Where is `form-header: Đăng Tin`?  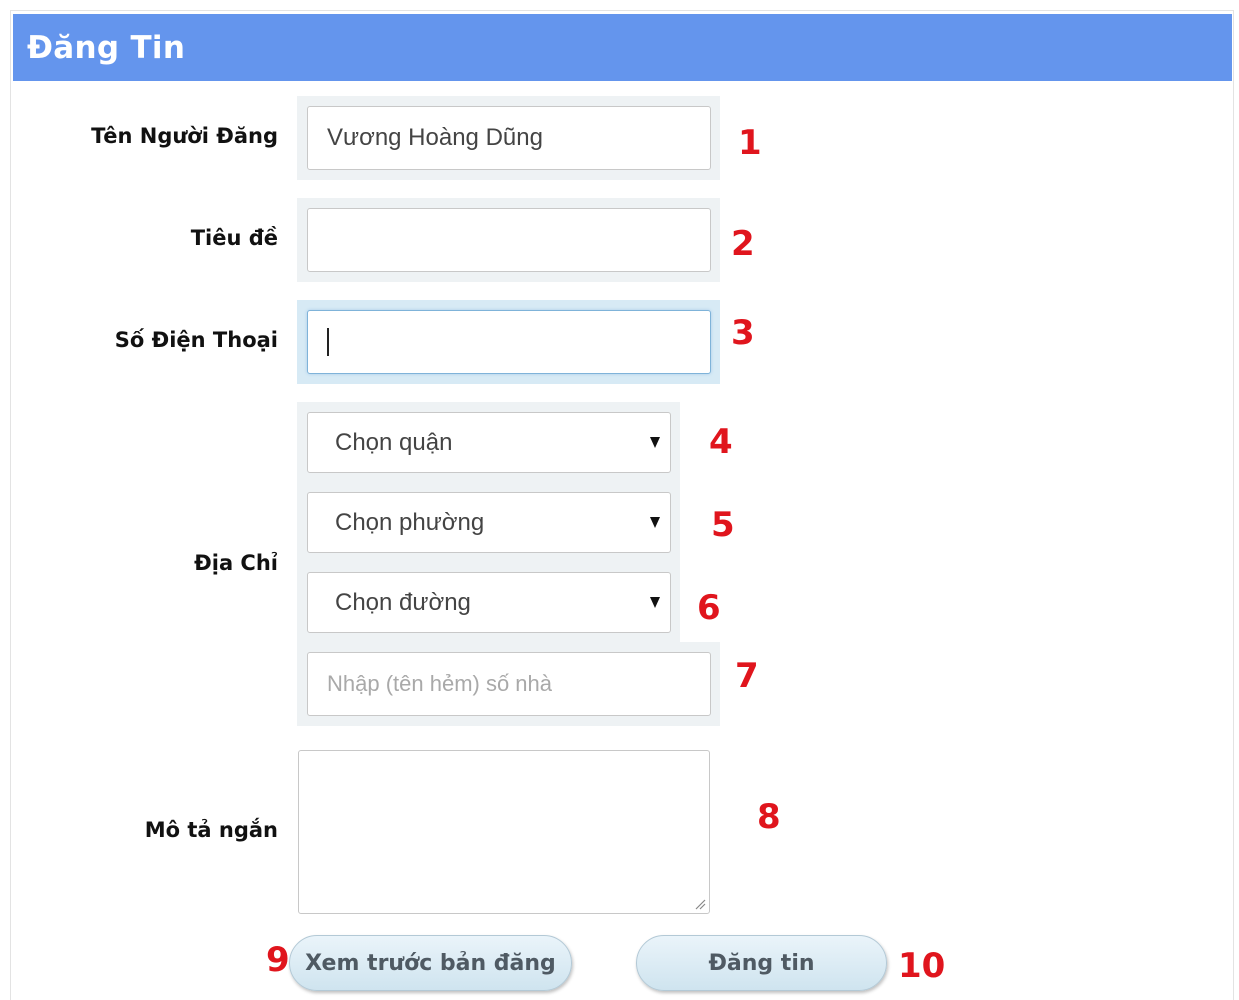 form-header: Đăng Tin is located at coordinates (622, 47).